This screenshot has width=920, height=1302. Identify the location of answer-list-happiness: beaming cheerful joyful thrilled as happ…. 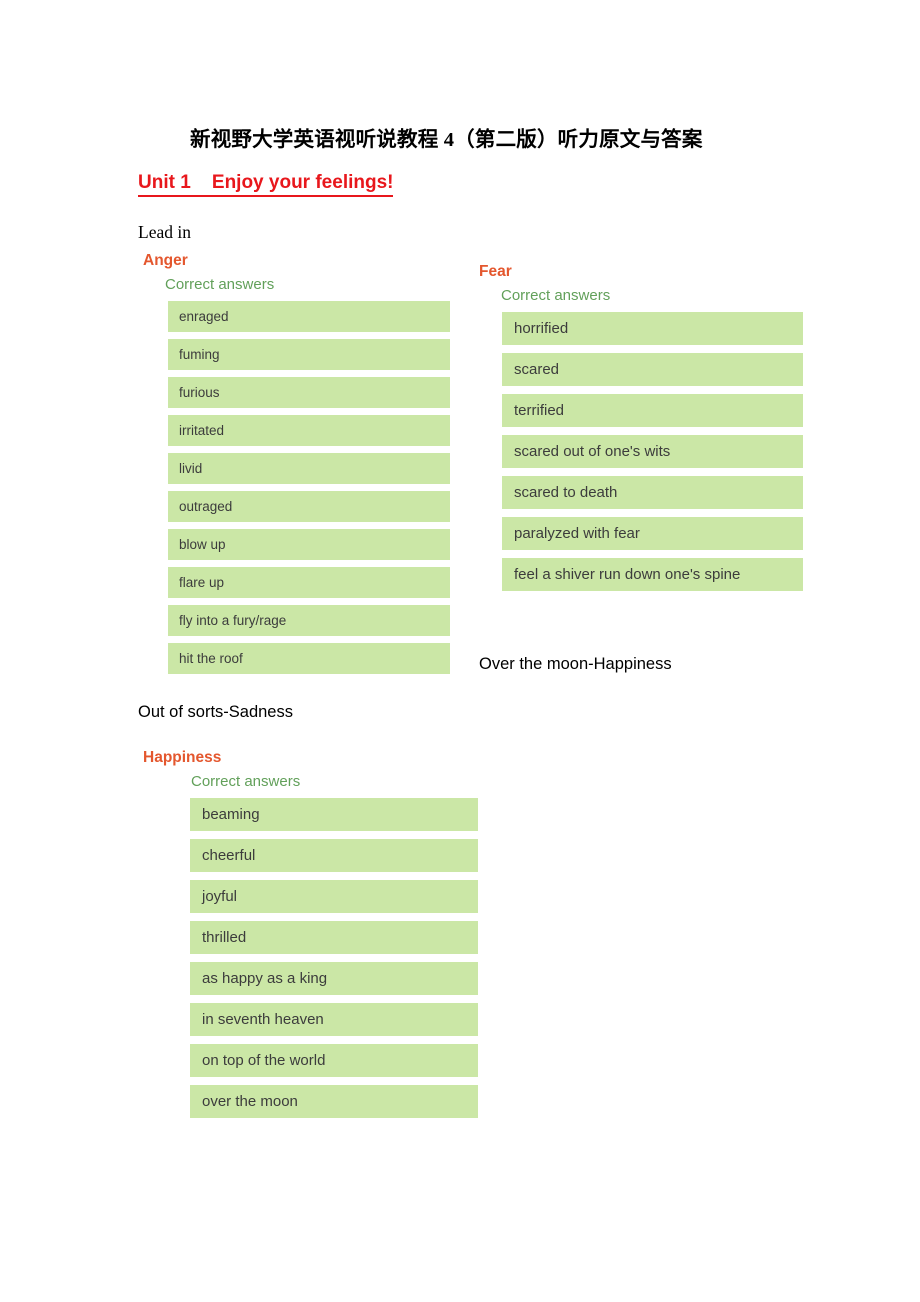
(334, 957).